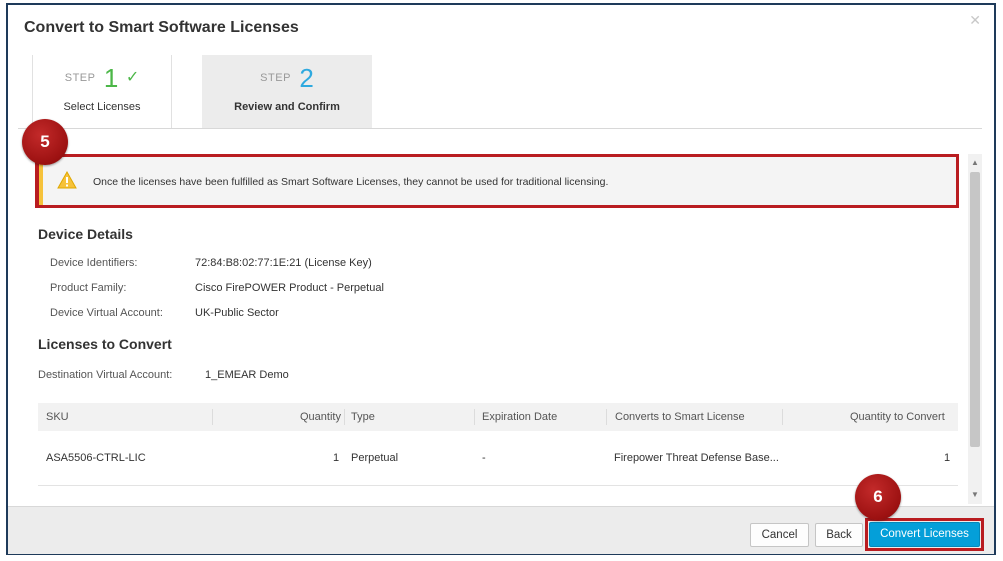  I want to click on product-family-value: Cisco FirePOWER Product - Perpetual, so click(289, 288).